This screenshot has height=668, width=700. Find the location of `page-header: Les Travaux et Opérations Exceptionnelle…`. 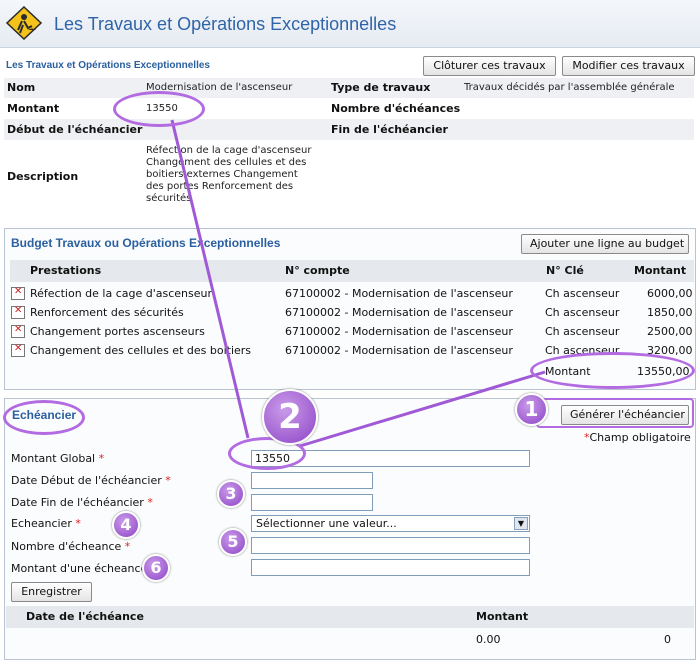

page-header: Les Travaux et Opérations Exceptionnelle… is located at coordinates (350, 24).